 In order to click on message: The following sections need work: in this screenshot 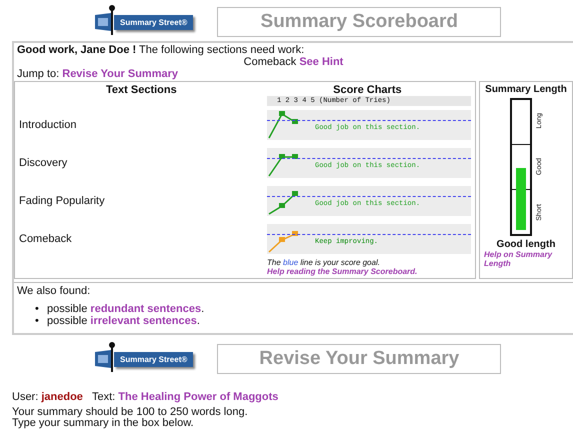, I will do `click(221, 50)`.